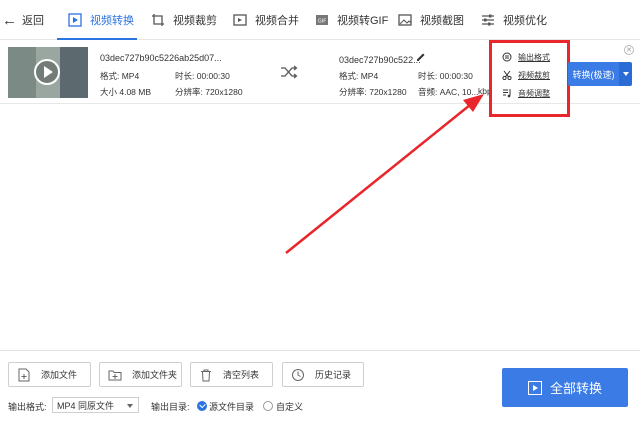  What do you see at coordinates (209, 92) in the screenshot?
I see `source-resolution: 分辨率: 720x1280` at bounding box center [209, 92].